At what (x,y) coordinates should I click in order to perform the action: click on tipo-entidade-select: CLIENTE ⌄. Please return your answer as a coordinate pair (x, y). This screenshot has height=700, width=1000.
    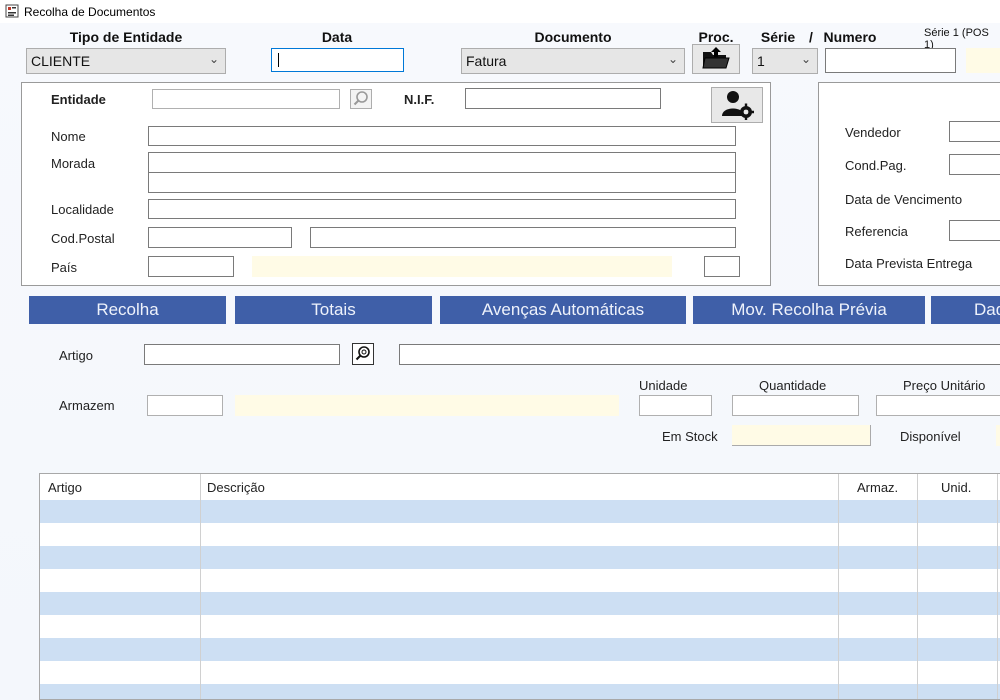
    Looking at the image, I should click on (126, 61).